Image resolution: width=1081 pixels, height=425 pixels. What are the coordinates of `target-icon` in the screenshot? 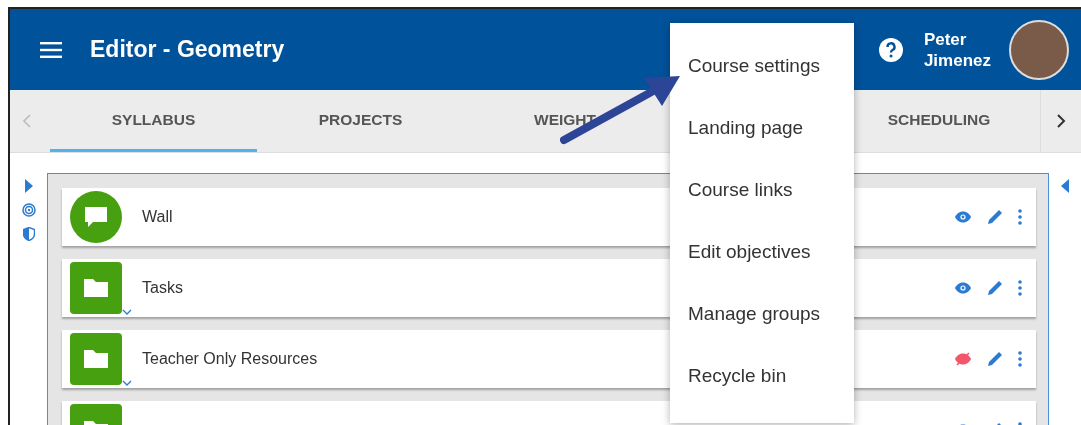 It's located at (28, 210).